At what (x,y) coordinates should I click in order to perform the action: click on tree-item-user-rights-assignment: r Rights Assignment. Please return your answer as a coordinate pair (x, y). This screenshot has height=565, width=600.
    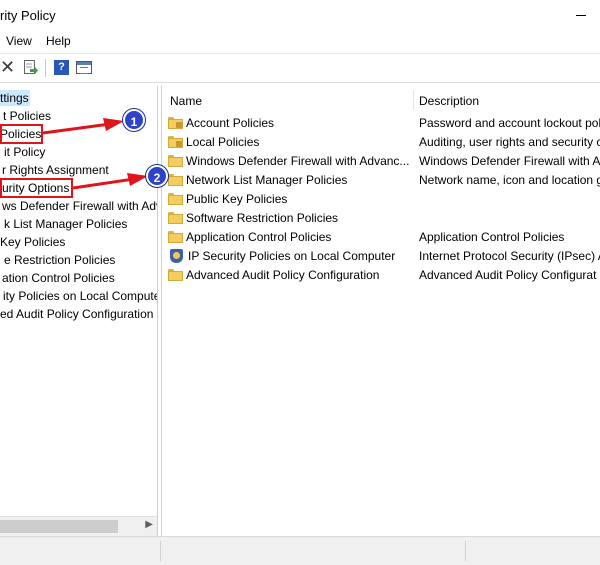
    Looking at the image, I should click on (55, 170).